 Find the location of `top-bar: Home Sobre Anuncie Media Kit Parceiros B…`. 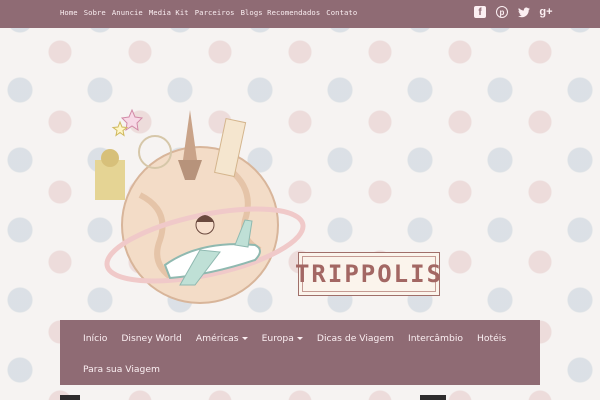

top-bar: Home Sobre Anuncie Media Kit Parceiros B… is located at coordinates (300, 14).